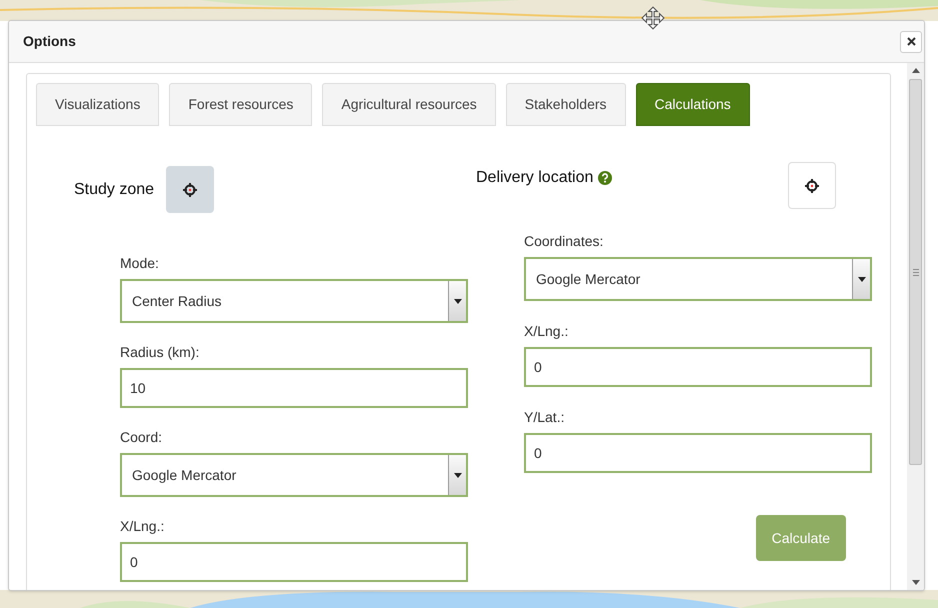  Describe the element at coordinates (142, 437) in the screenshot. I see `field-label: Coord:` at that location.